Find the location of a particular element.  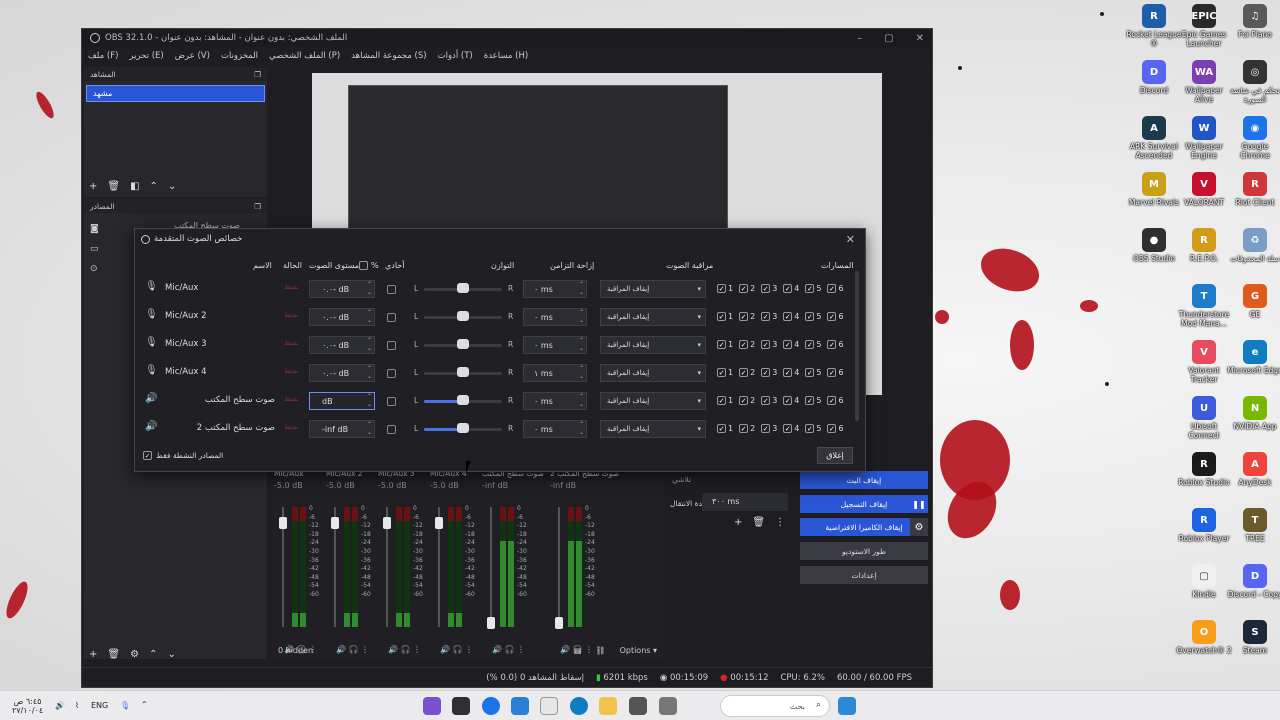

stop-stream-button: إيقاف البث is located at coordinates (864, 480).